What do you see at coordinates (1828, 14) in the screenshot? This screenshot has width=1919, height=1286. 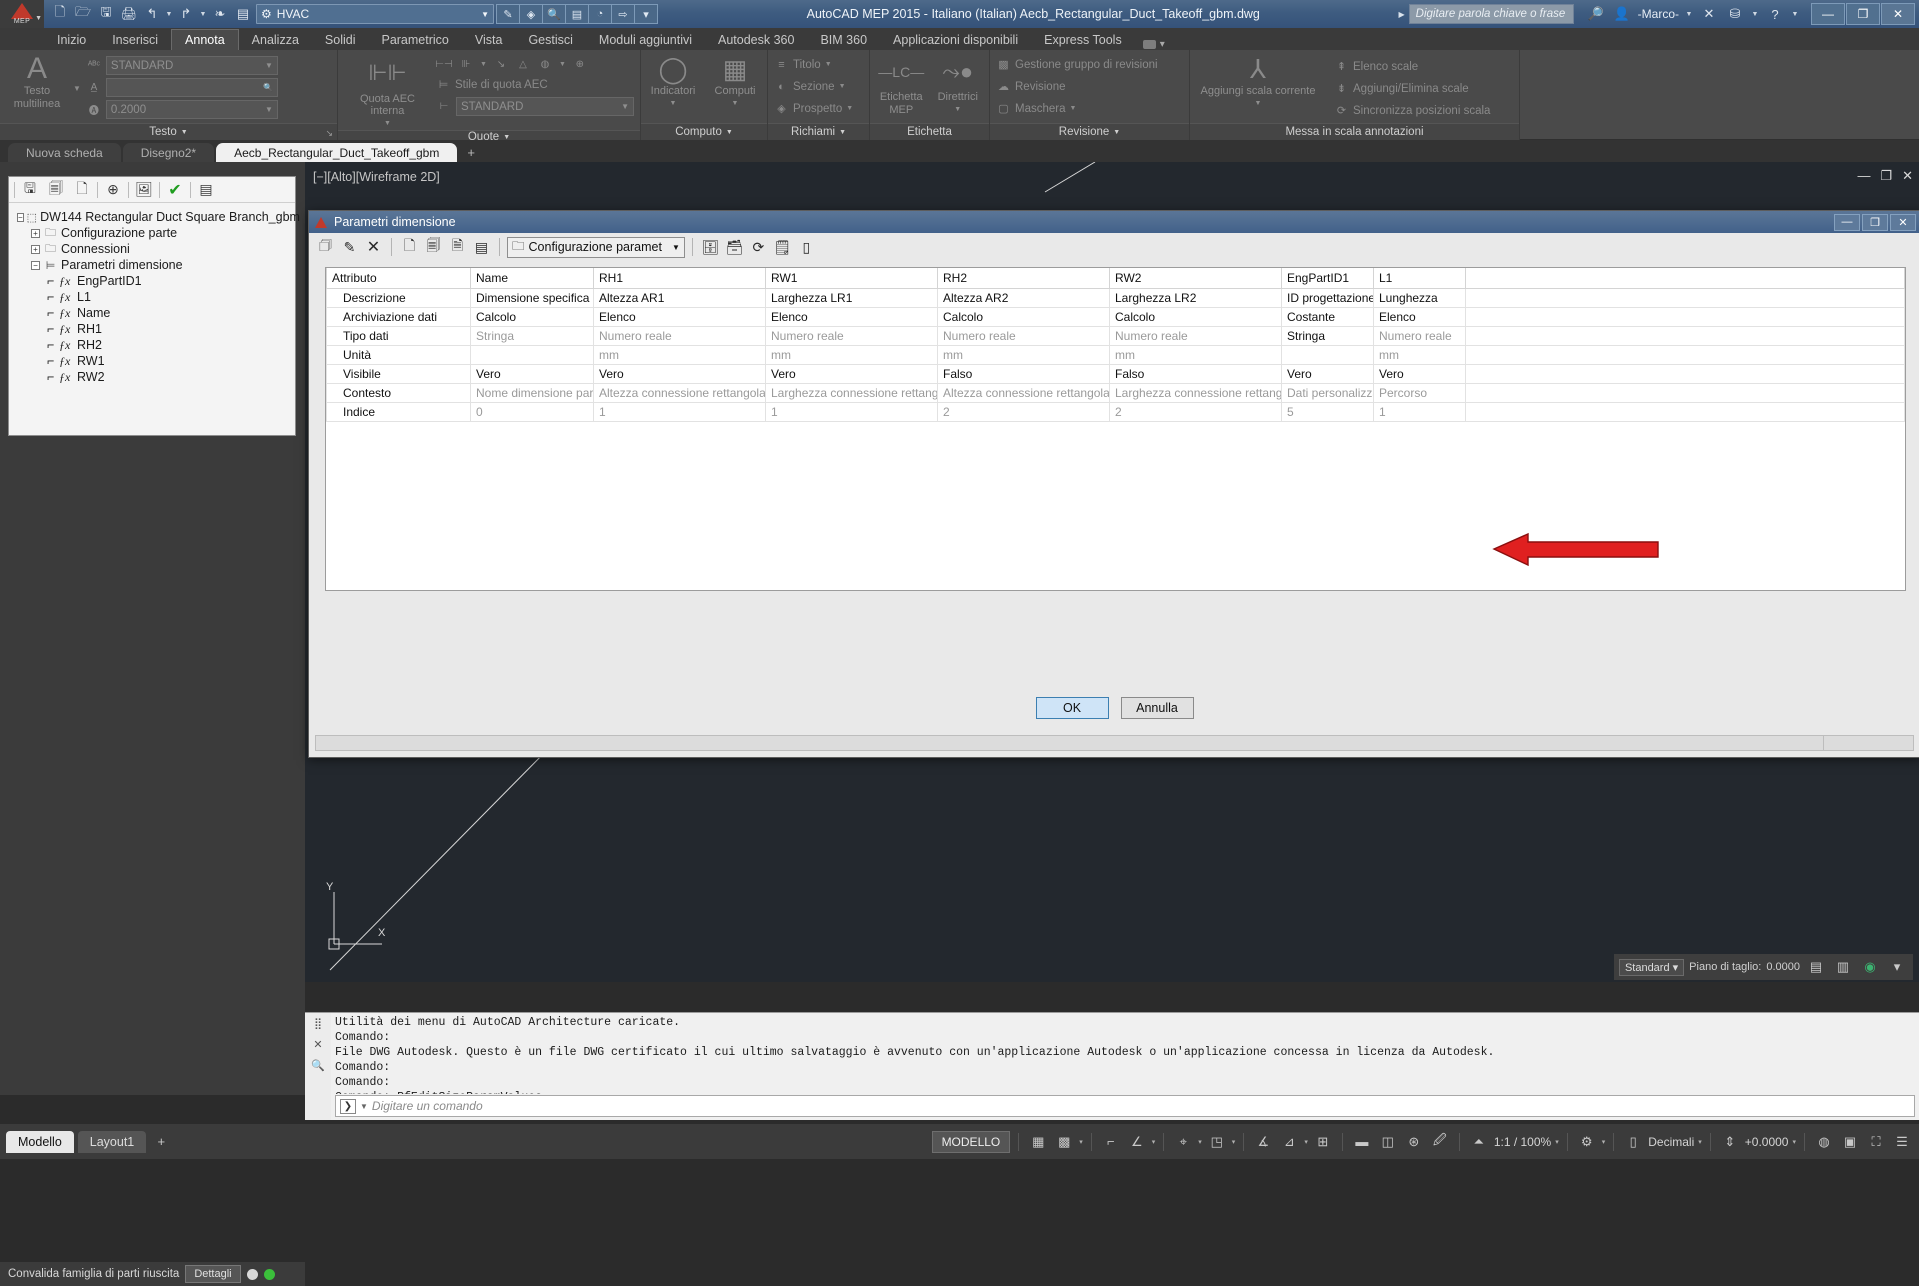 I see `minimize-button: —` at bounding box center [1828, 14].